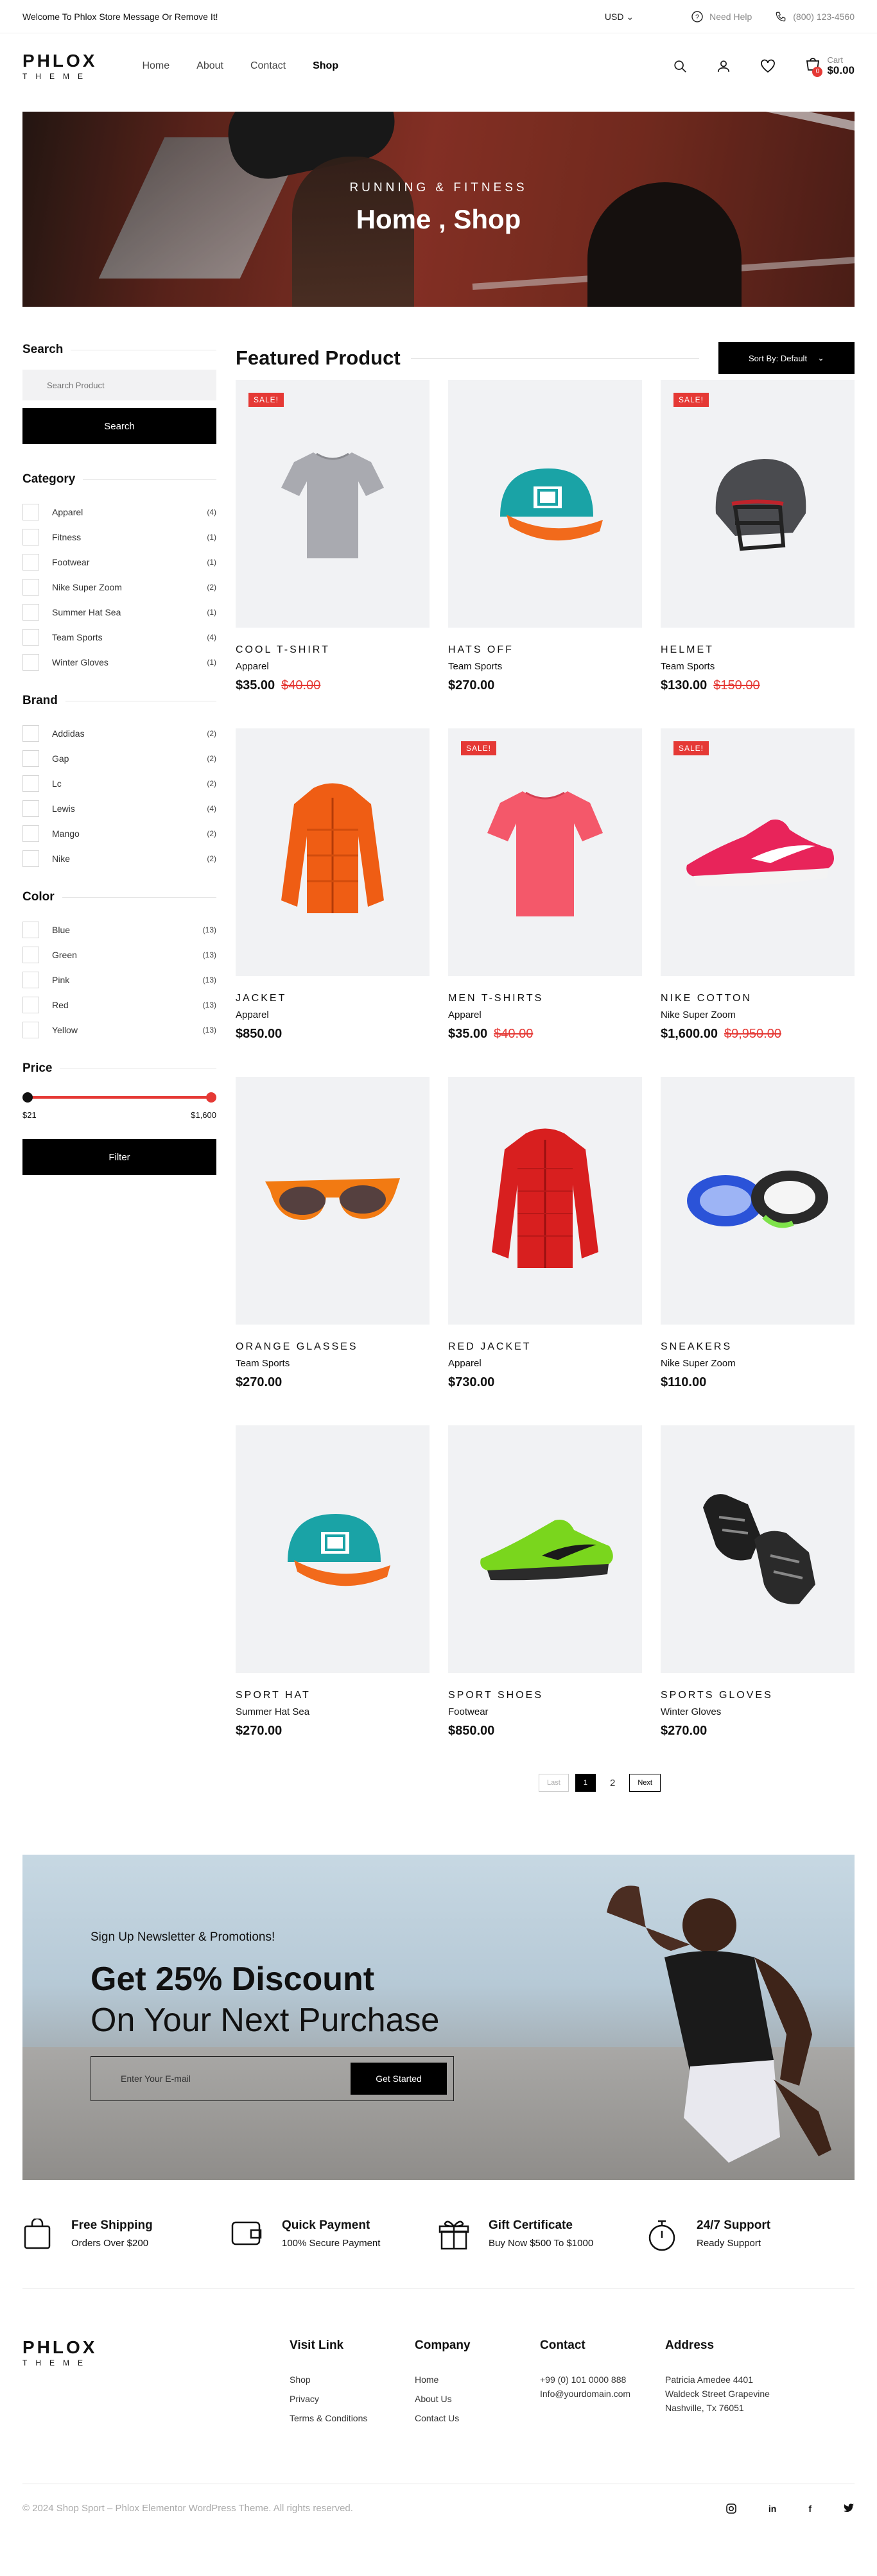  What do you see at coordinates (758, 1695) in the screenshot?
I see `product-name: SPORTS GLOVES` at bounding box center [758, 1695].